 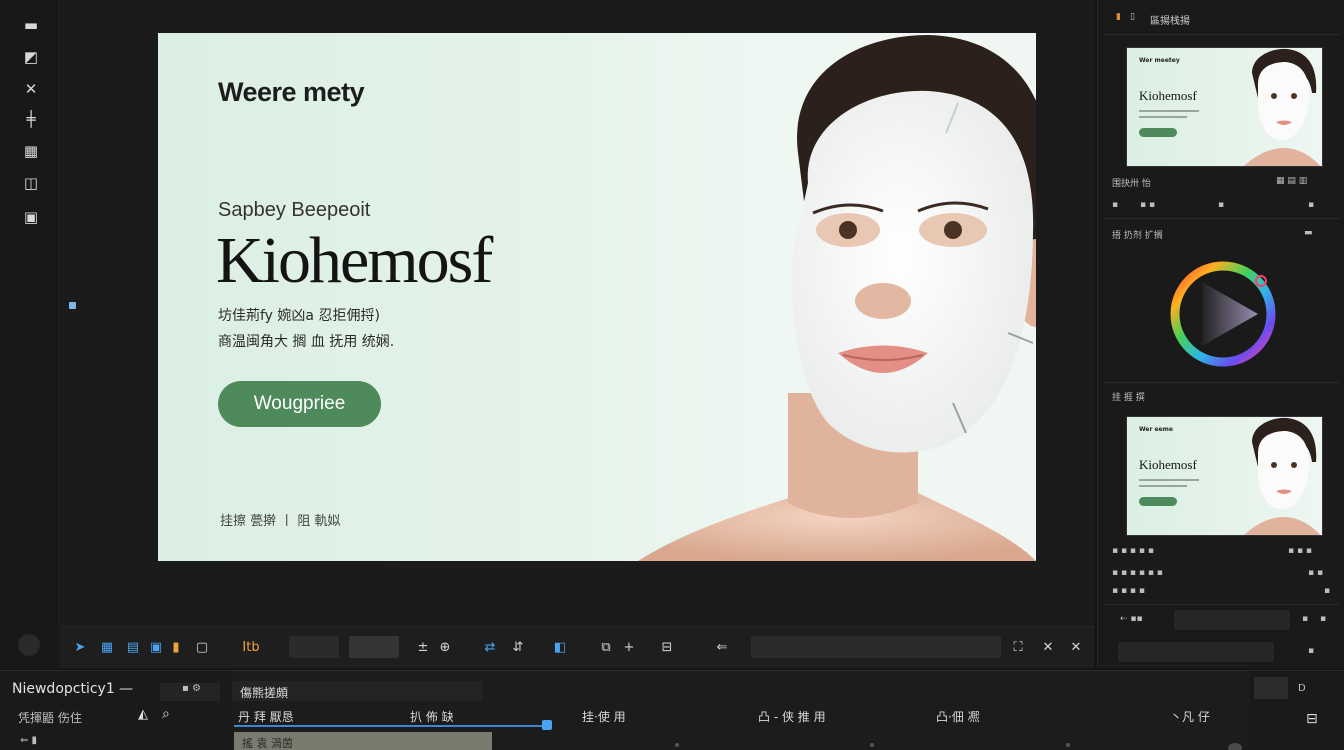 I want to click on window-icon: ▢, so click(x=202, y=647).